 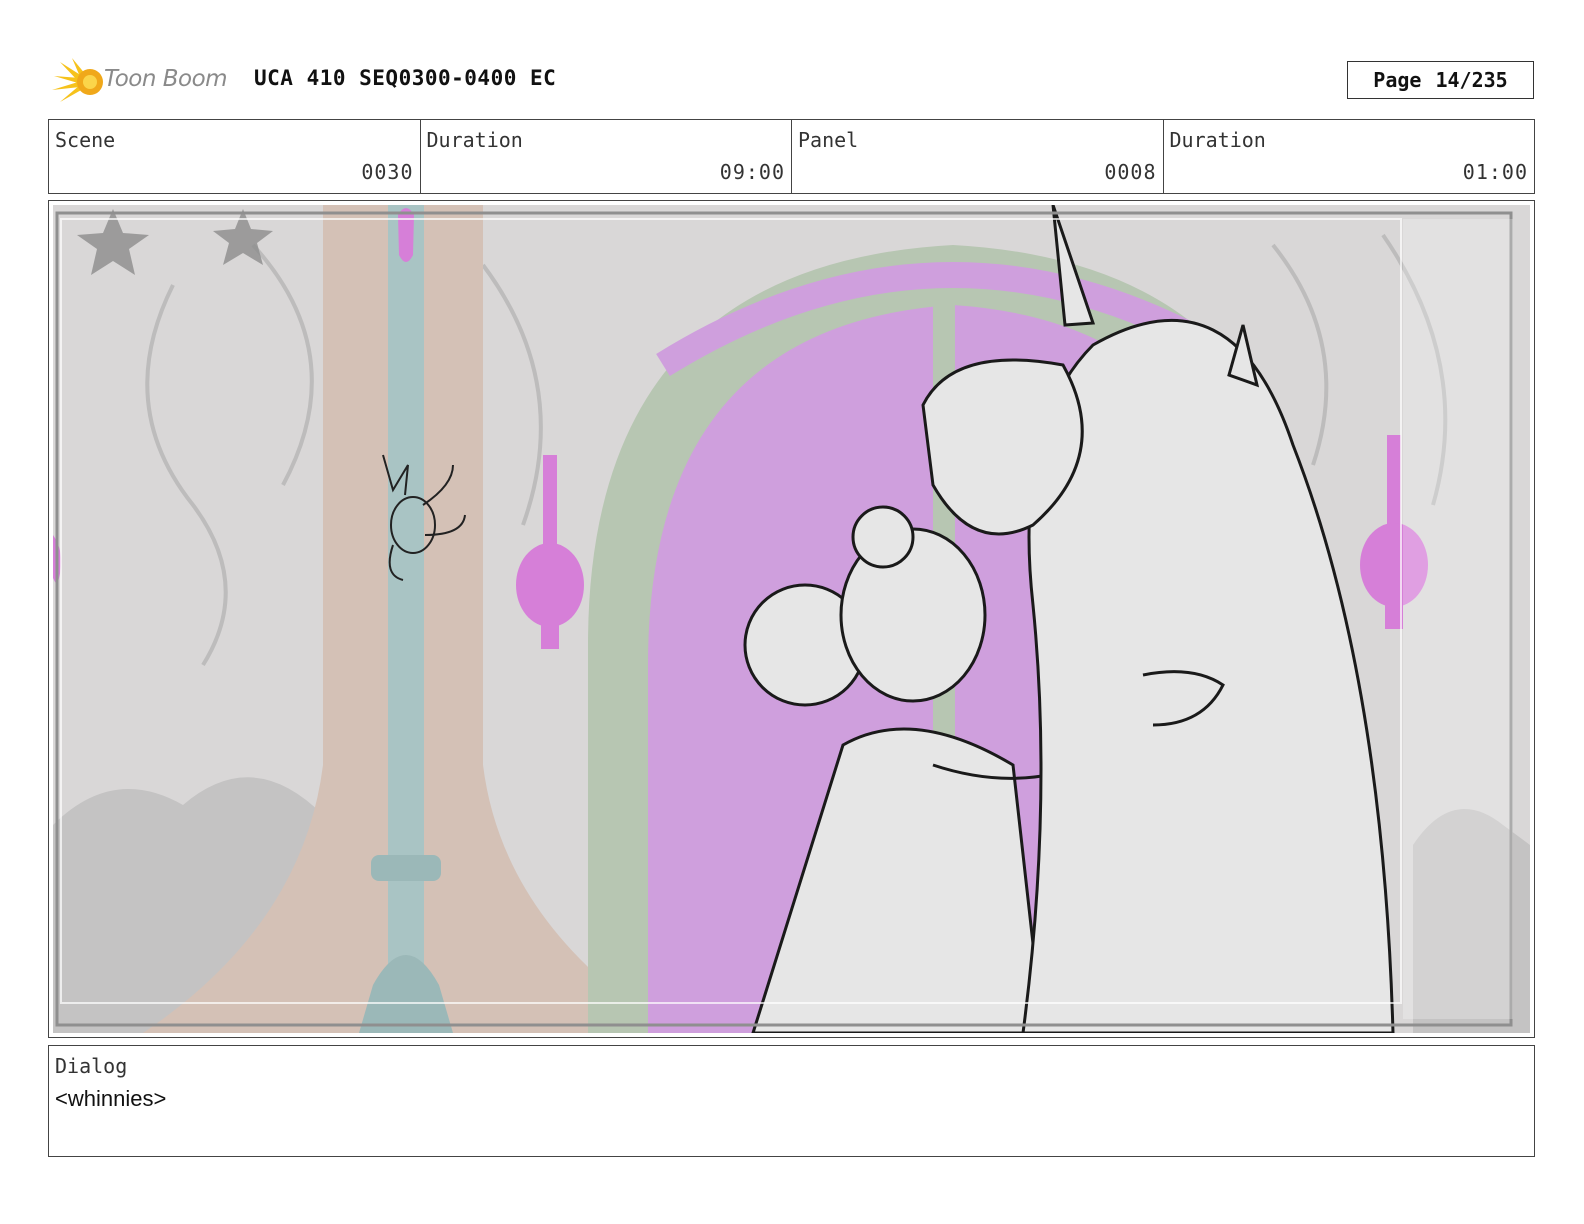 I want to click on pillar-ornament, so click(x=406, y=235).